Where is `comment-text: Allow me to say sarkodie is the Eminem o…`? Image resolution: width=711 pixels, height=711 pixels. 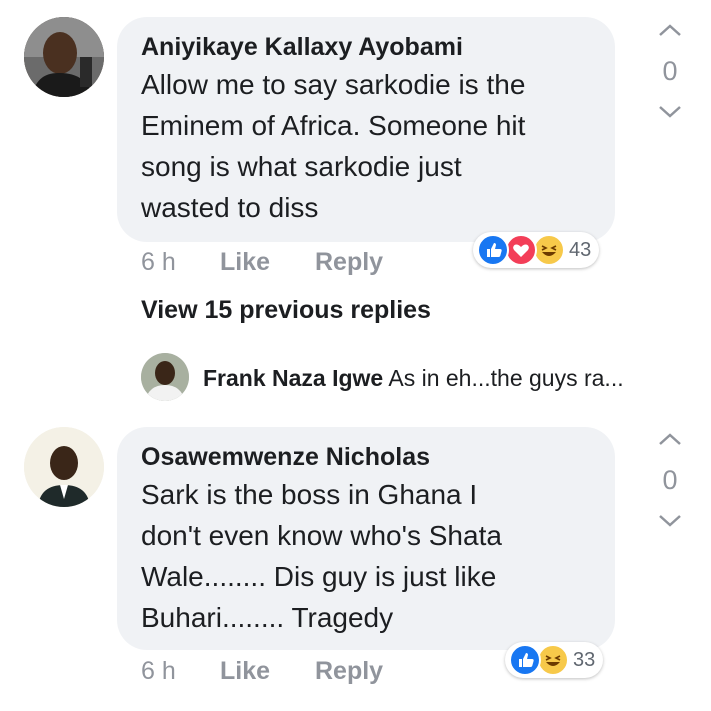
comment-text: Allow me to say sarkodie is the Eminem o… is located at coordinates (333, 146).